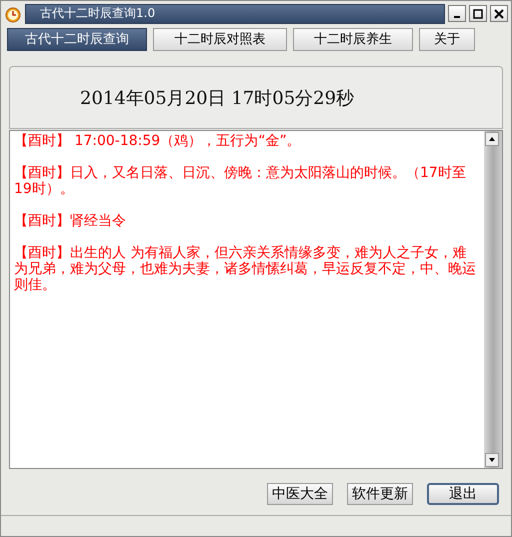  I want to click on action-button: 中医大全, so click(300, 494).